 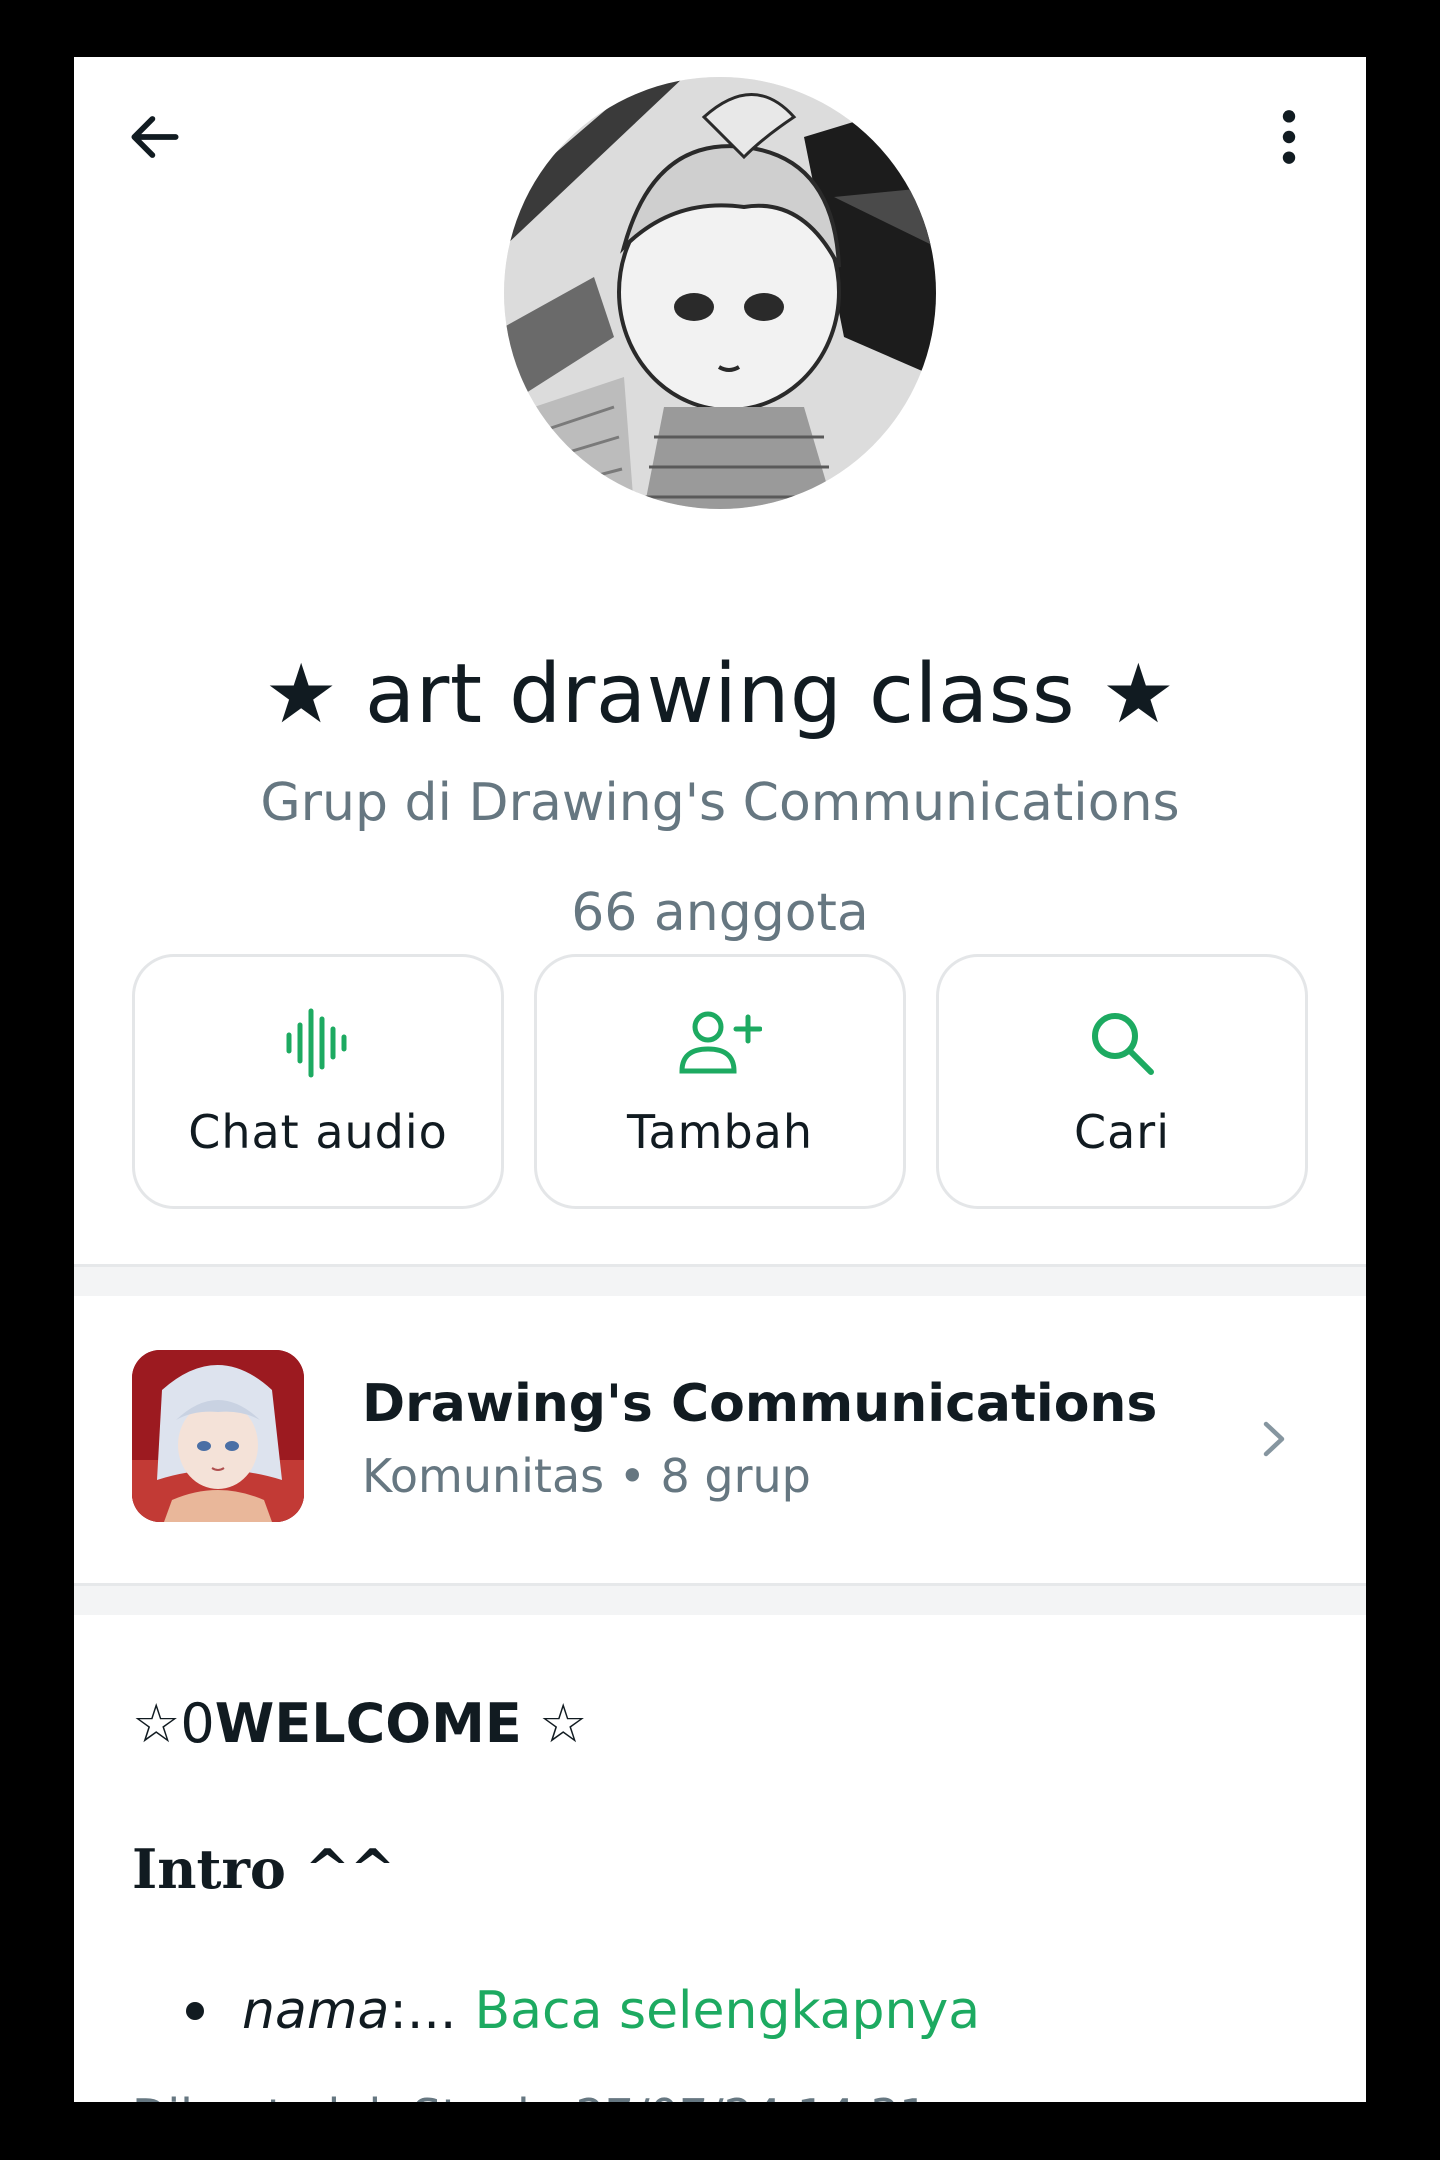 I want to click on welcome-prefix: ☆0, so click(x=173, y=1723).